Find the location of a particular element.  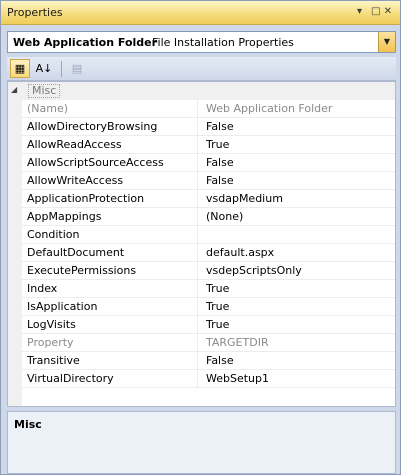

property-row: AppMappings (None) is located at coordinates (208, 217).